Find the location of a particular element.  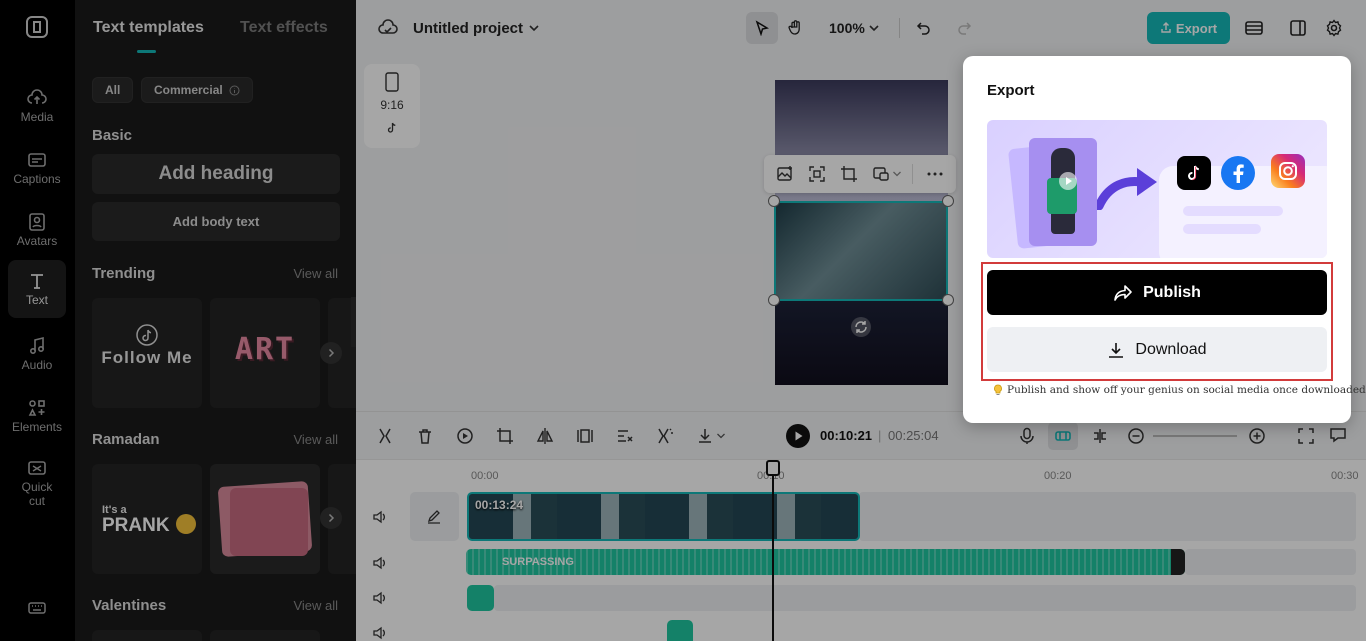

download-label: Download is located at coordinates (1171, 349).